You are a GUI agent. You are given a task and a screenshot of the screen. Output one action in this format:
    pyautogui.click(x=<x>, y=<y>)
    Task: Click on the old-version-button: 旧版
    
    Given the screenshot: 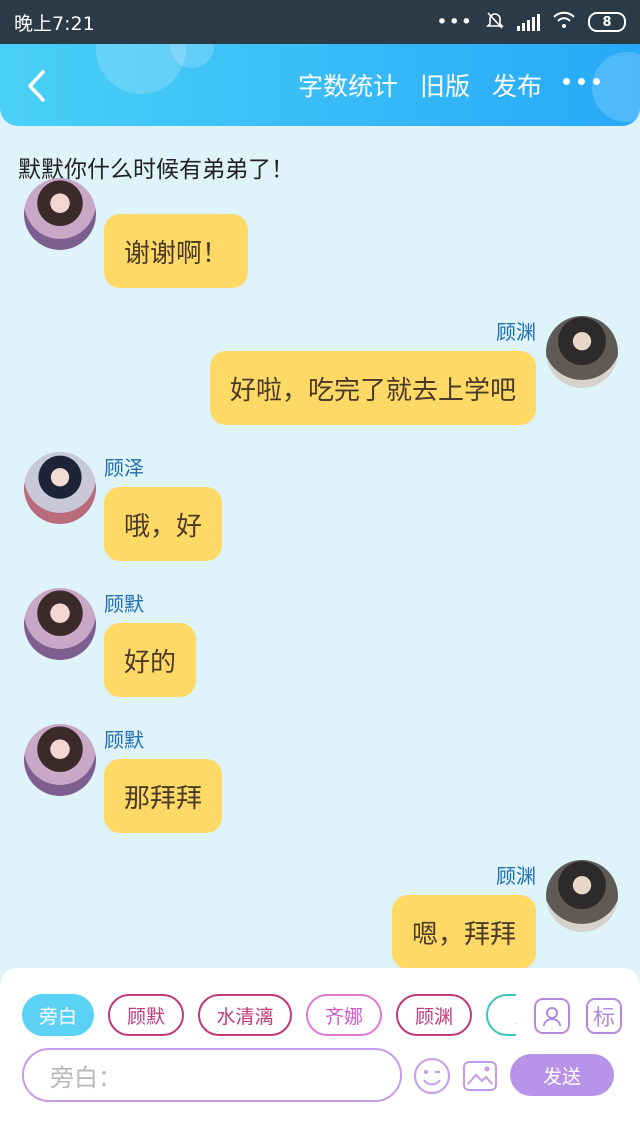 What is the action you would take?
    pyautogui.click(x=445, y=85)
    